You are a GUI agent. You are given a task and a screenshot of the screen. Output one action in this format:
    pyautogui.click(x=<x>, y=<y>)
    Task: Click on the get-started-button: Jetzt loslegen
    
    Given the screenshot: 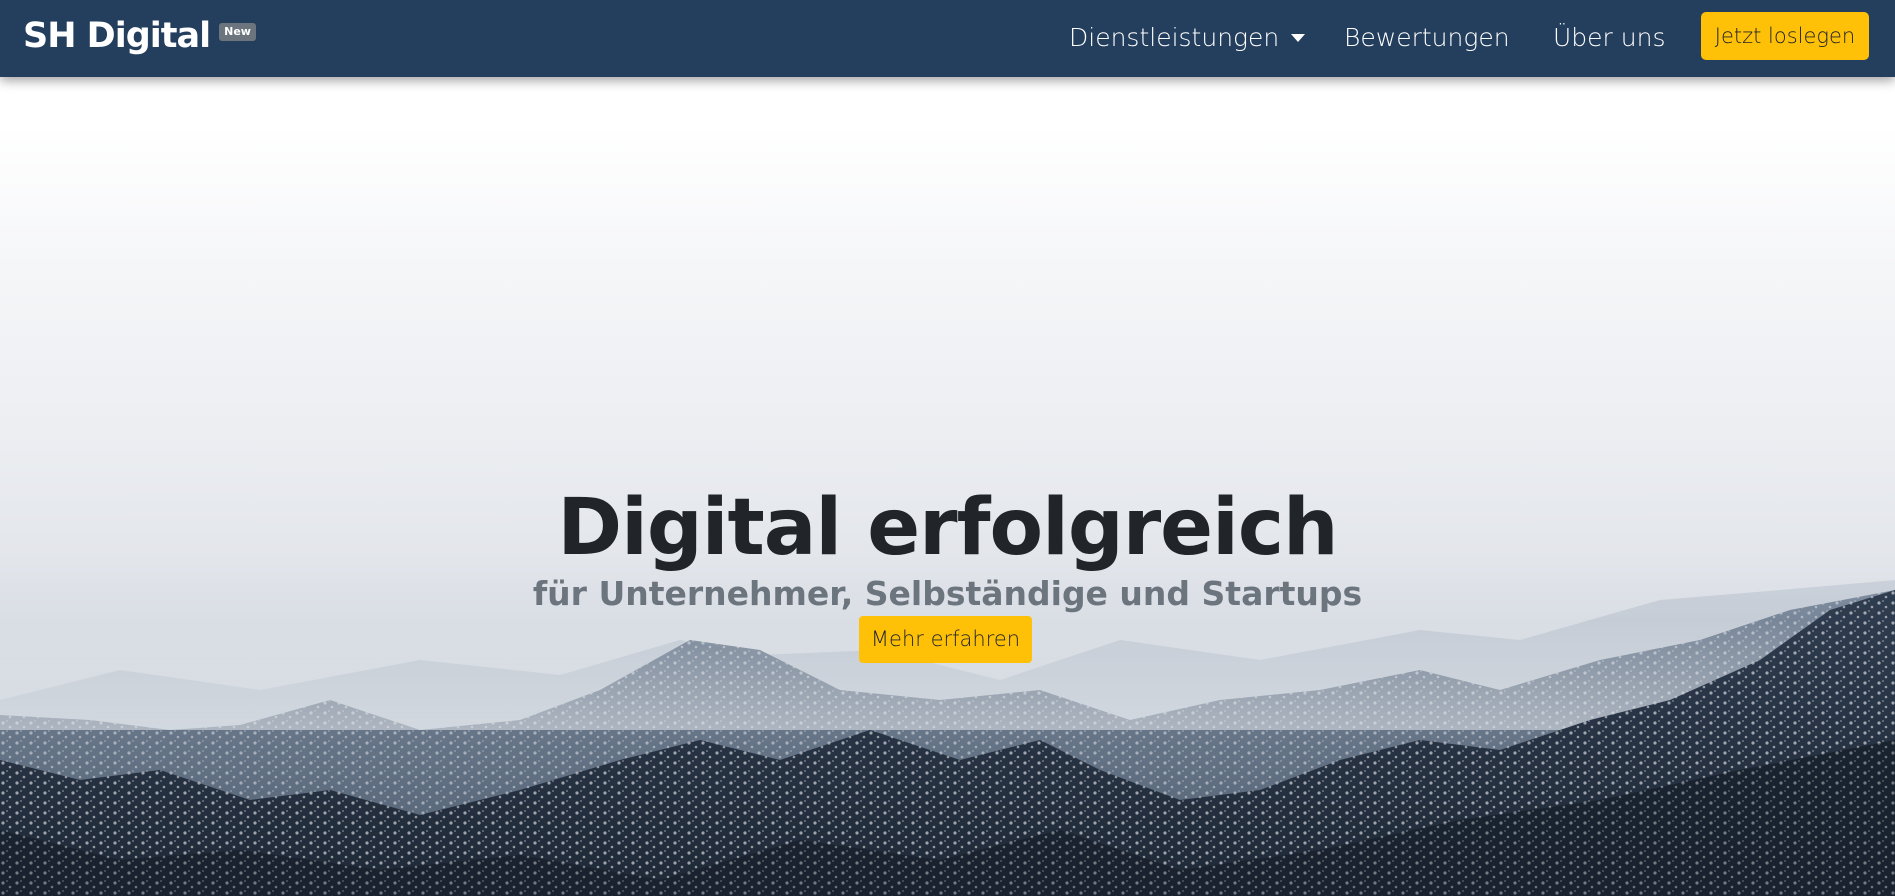 What is the action you would take?
    pyautogui.click(x=1785, y=36)
    